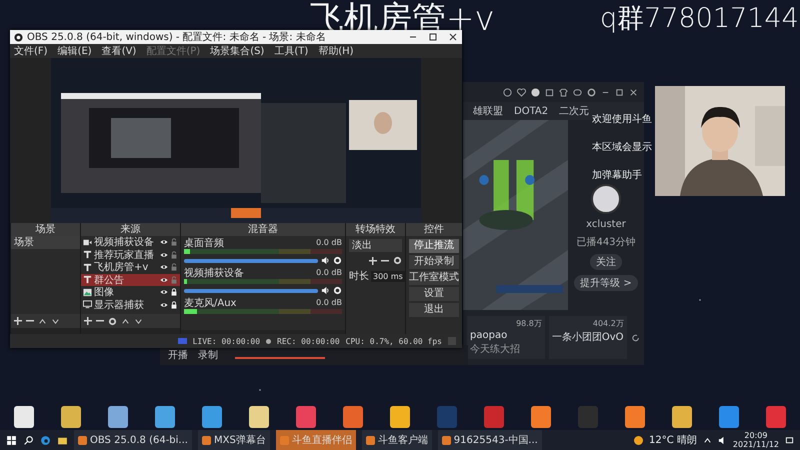  I want to click on duration-field: 300 ms, so click(388, 276).